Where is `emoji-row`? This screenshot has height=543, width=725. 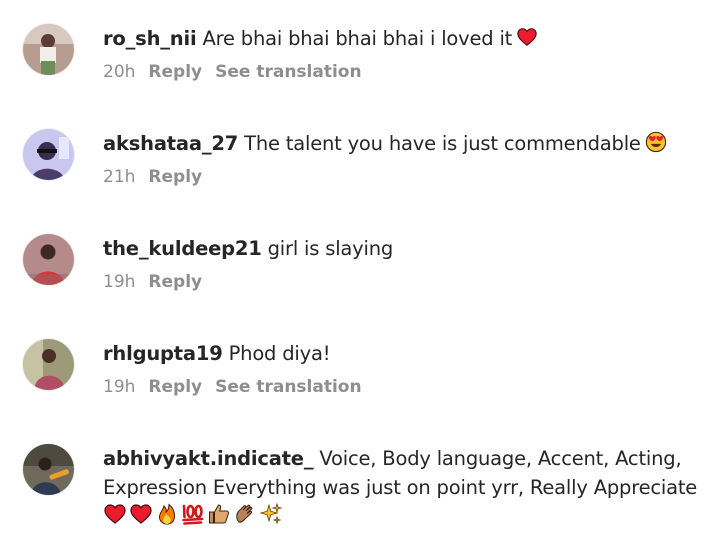 emoji-row is located at coordinates (409, 518).